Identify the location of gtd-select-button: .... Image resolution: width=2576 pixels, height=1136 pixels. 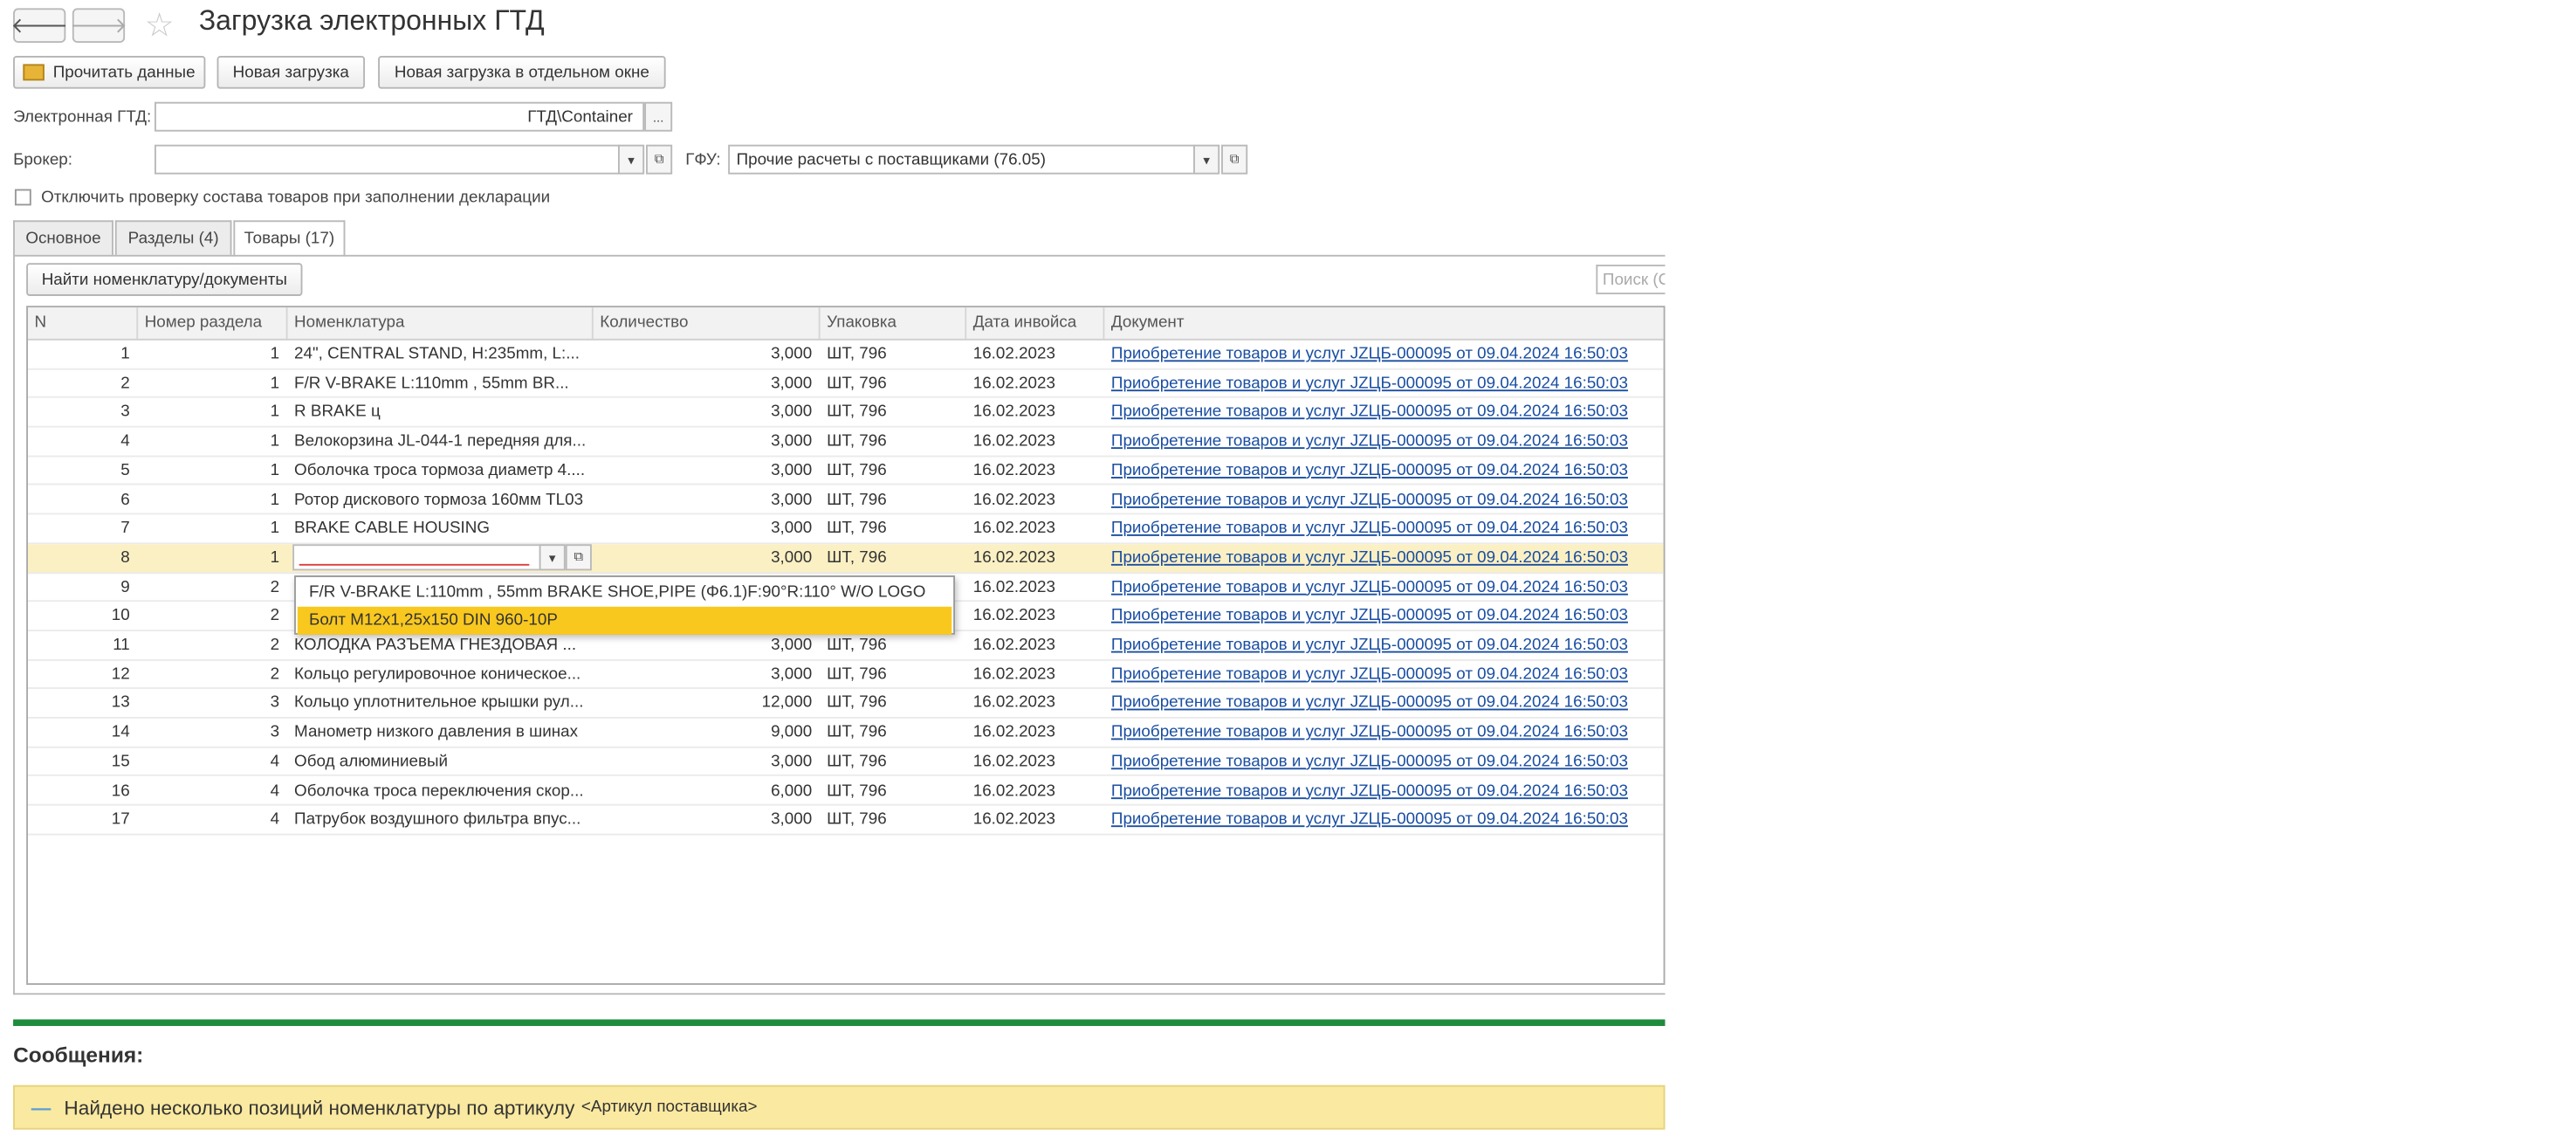
(659, 117).